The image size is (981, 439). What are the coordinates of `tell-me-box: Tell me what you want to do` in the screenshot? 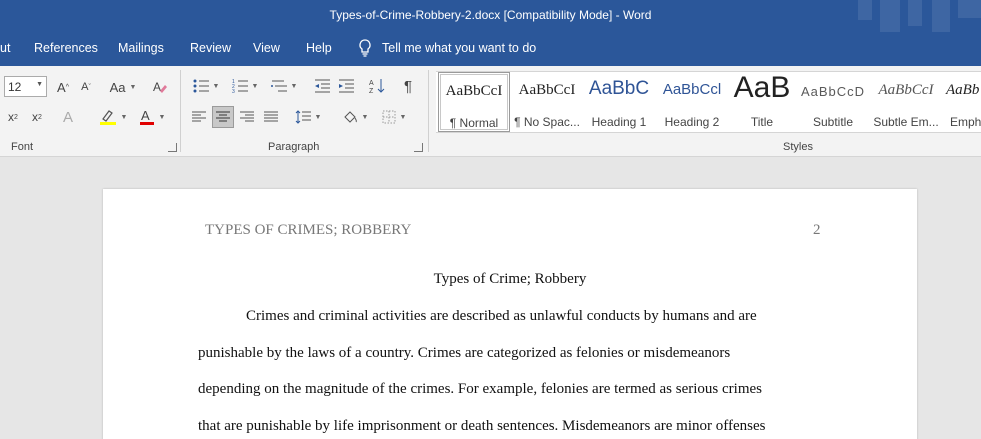 It's located at (447, 48).